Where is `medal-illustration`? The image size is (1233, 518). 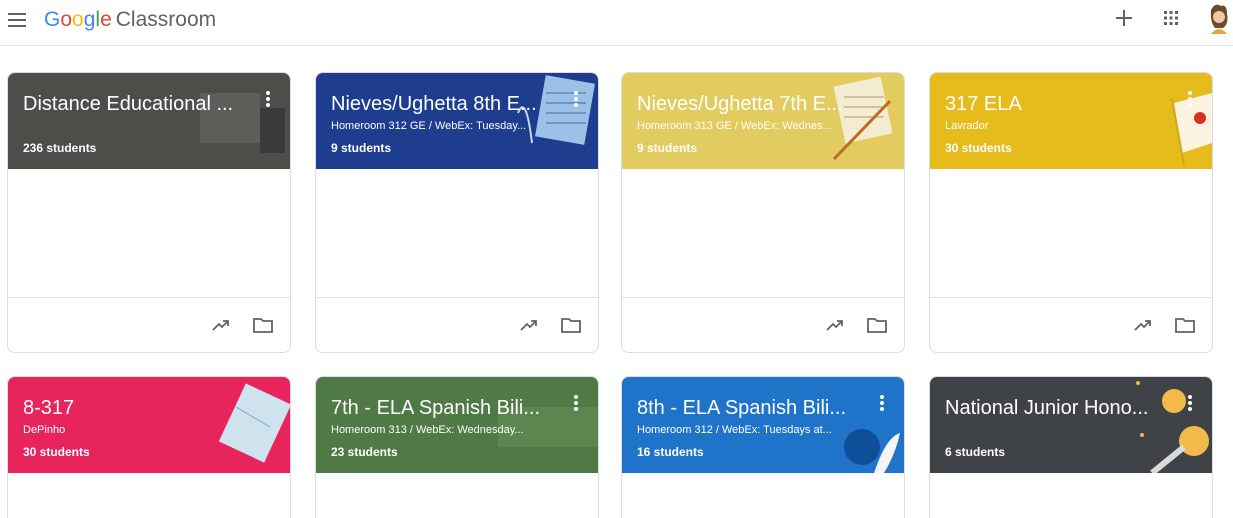
medal-illustration is located at coordinates (1172, 427).